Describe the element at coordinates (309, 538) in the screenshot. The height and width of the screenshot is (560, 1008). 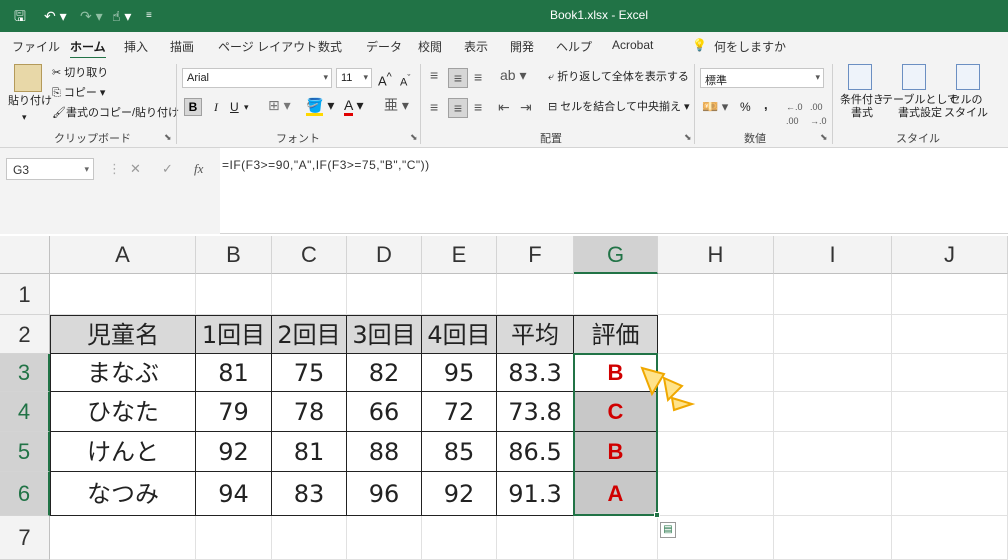
I see `cell-c7` at that location.